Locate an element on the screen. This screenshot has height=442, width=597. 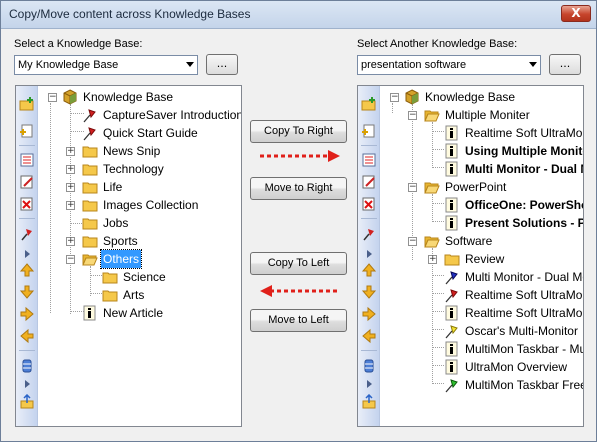
right-kb-select-value: presentation software is located at coordinates (414, 65).